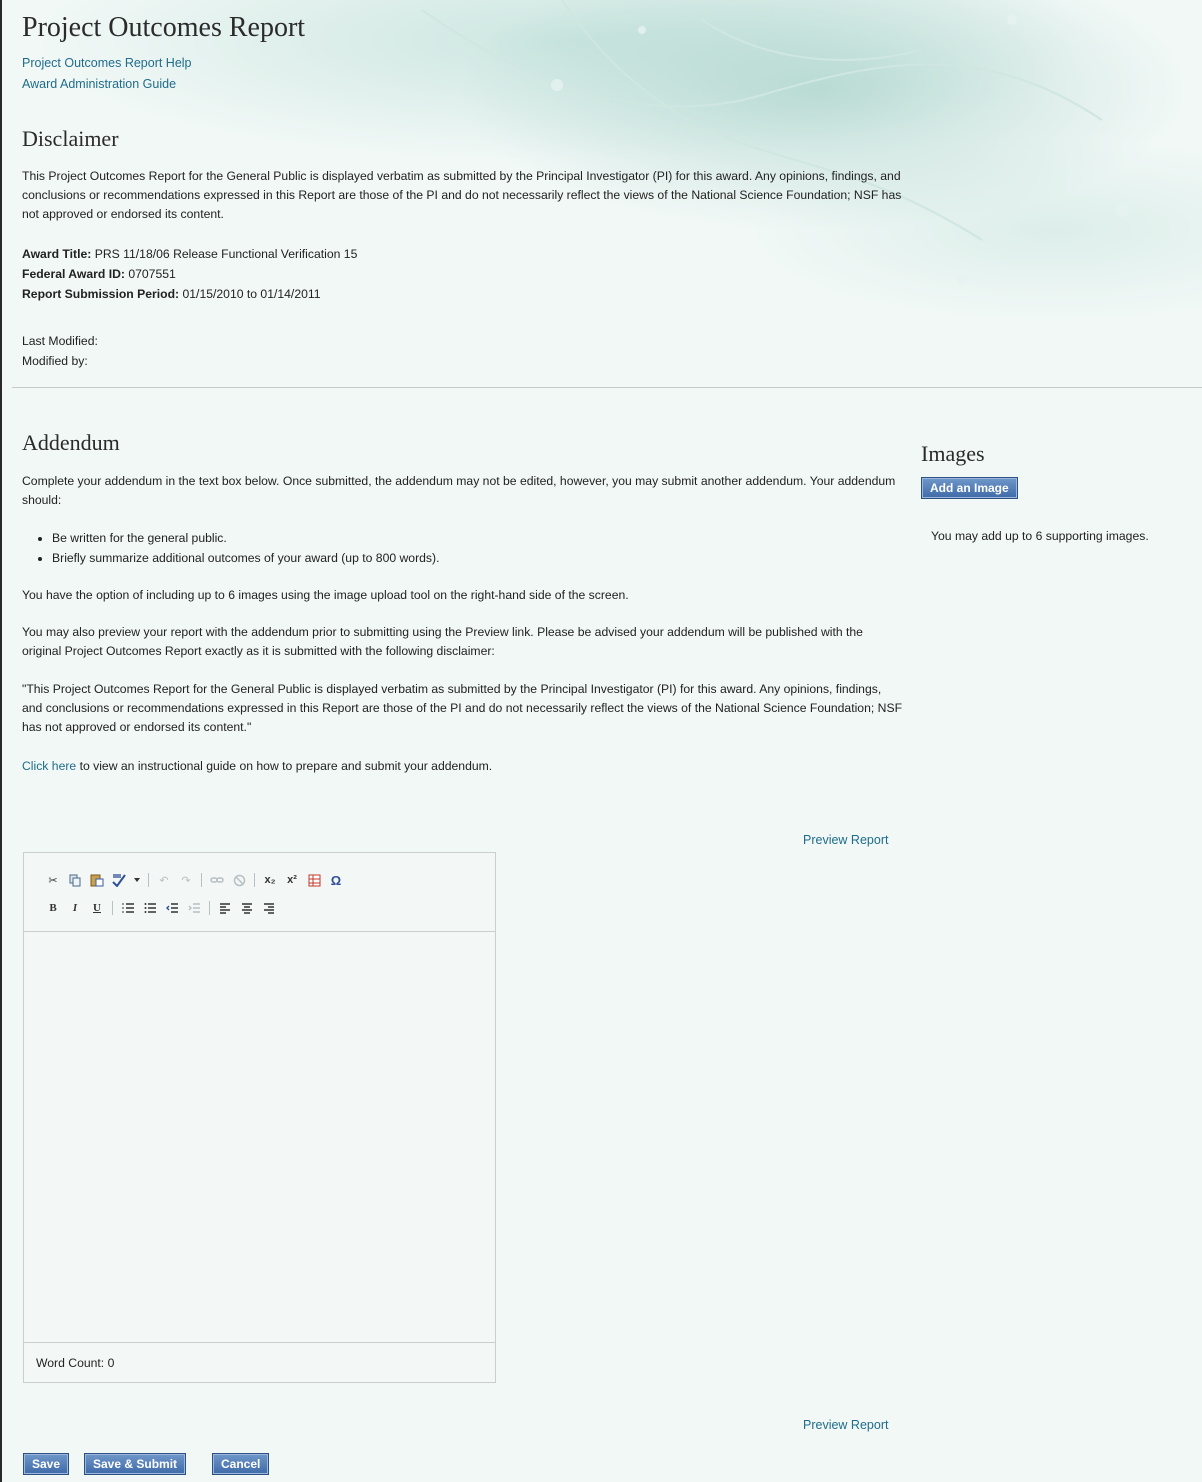 The image size is (1202, 1482). I want to click on save-button: Save, so click(46, 1464).